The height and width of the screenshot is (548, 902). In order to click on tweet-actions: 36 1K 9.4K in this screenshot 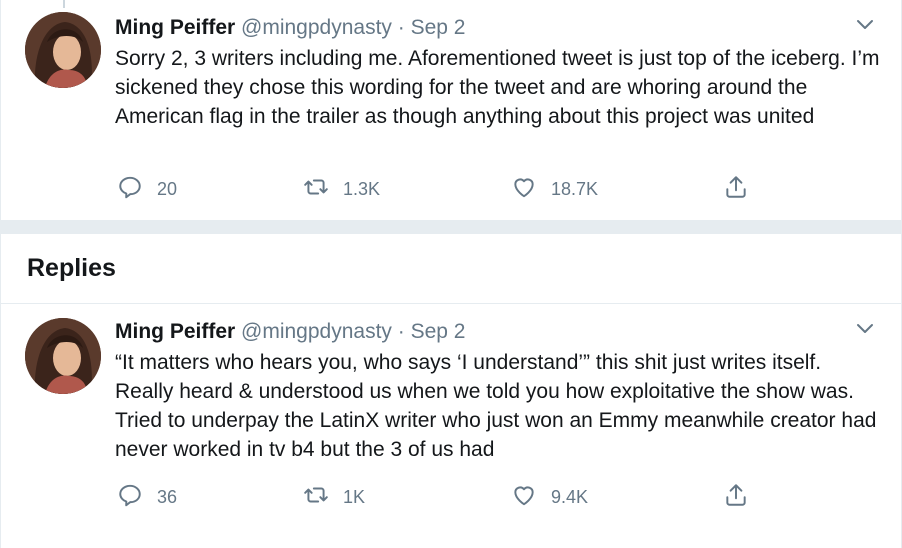, I will do `click(445, 497)`.